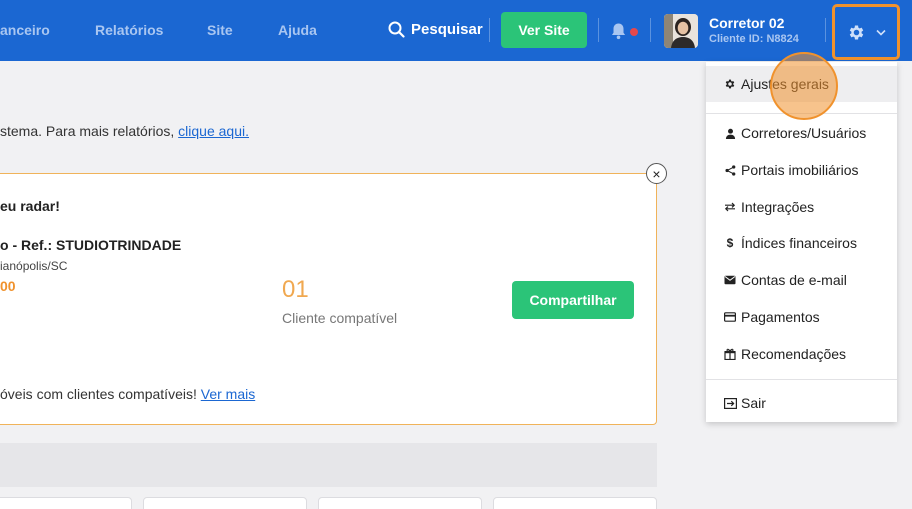 The width and height of the screenshot is (912, 509). What do you see at coordinates (100, 394) in the screenshot?
I see `matches-text: óveis com clientes compatíveis!` at bounding box center [100, 394].